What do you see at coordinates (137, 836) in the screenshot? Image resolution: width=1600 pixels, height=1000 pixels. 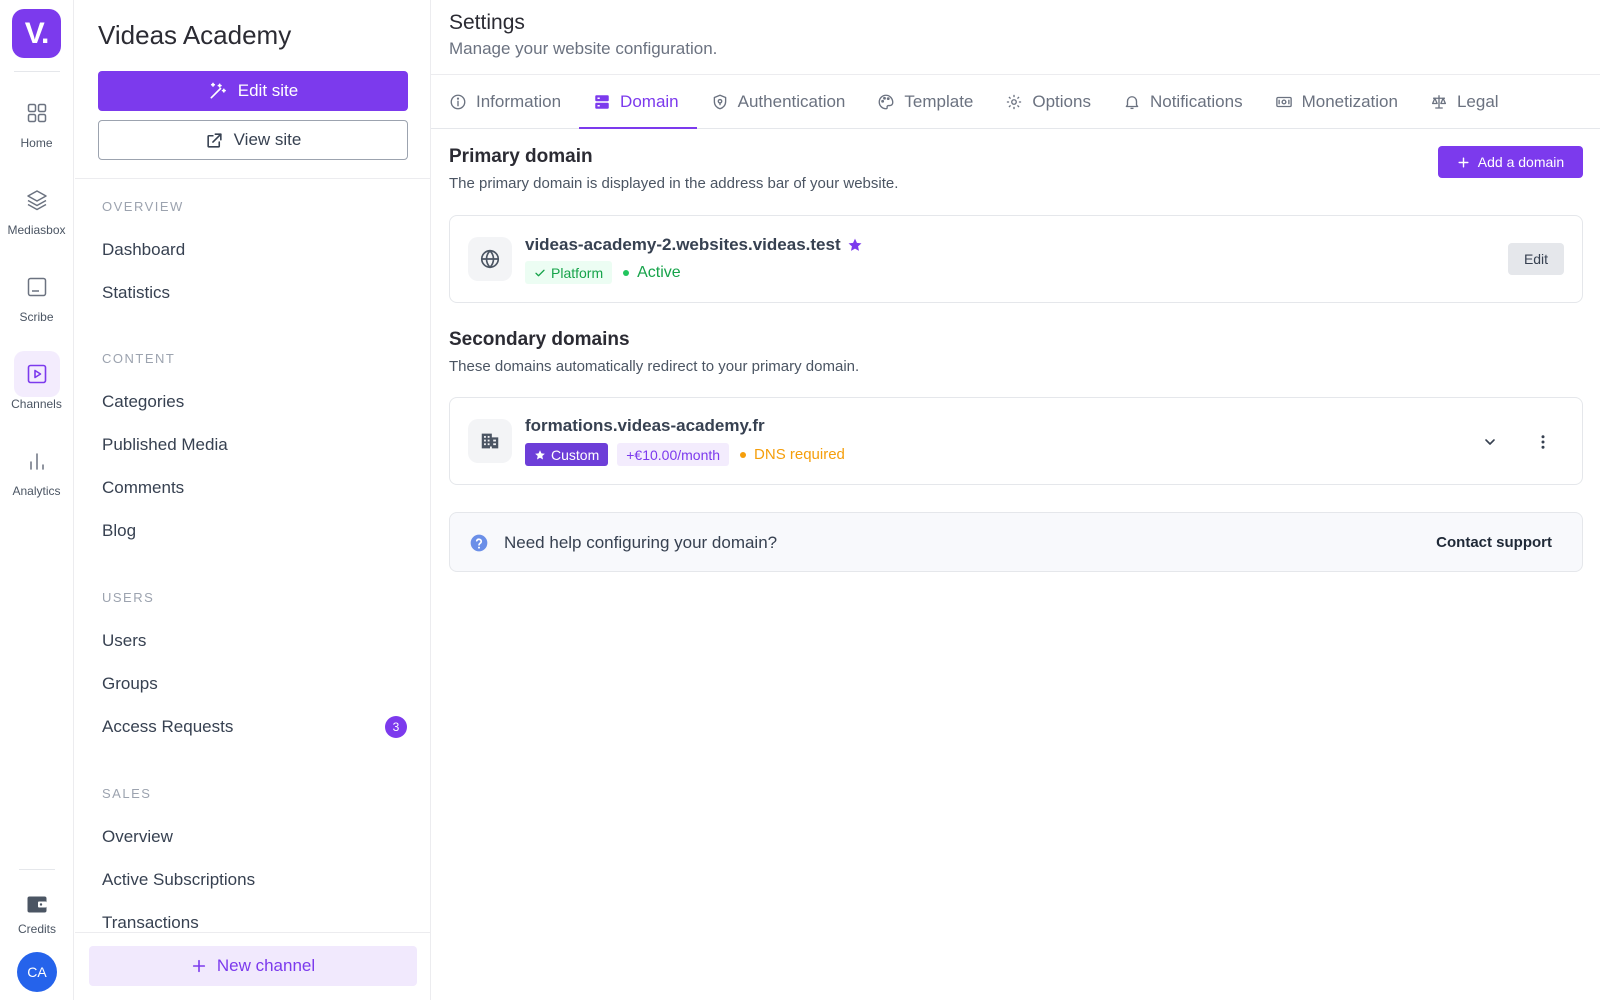 I see `nav-label: Overview` at bounding box center [137, 836].